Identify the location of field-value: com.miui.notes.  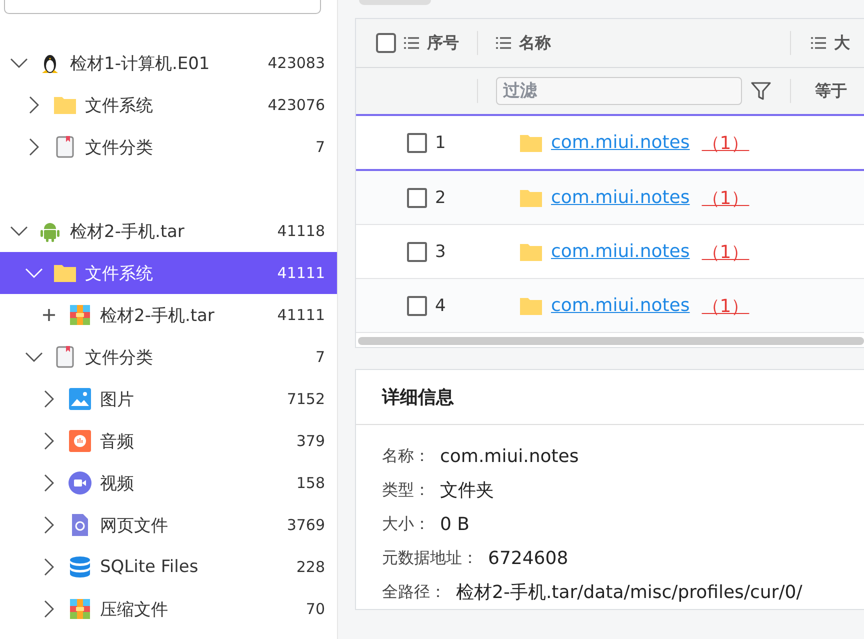
(509, 456).